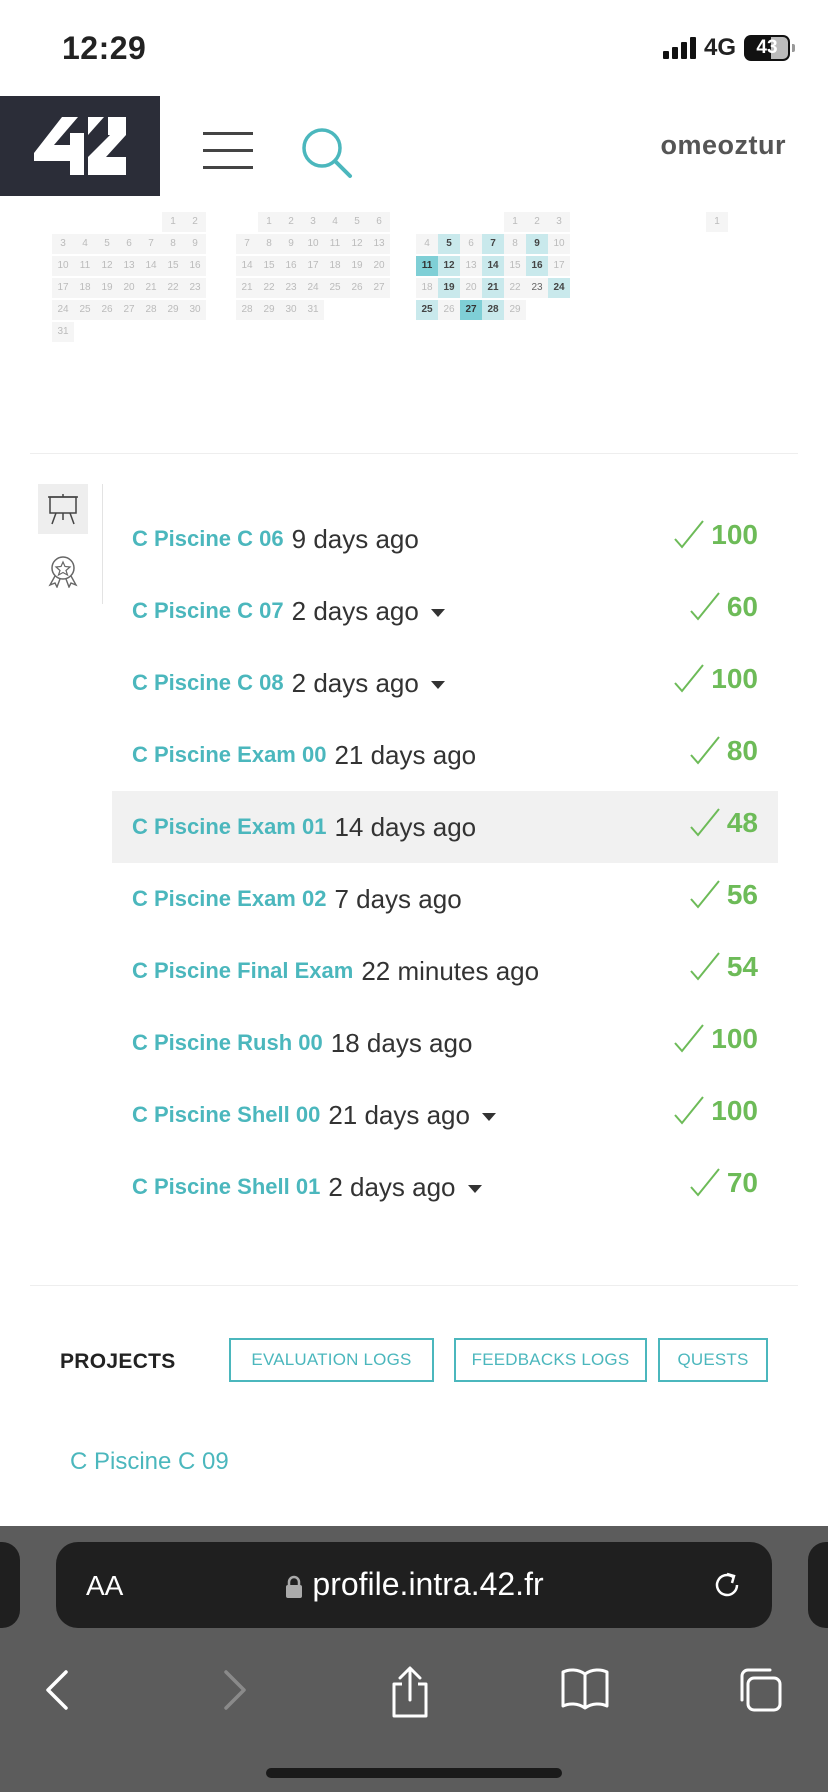  What do you see at coordinates (471, 222) in the screenshot?
I see `calendar-day` at bounding box center [471, 222].